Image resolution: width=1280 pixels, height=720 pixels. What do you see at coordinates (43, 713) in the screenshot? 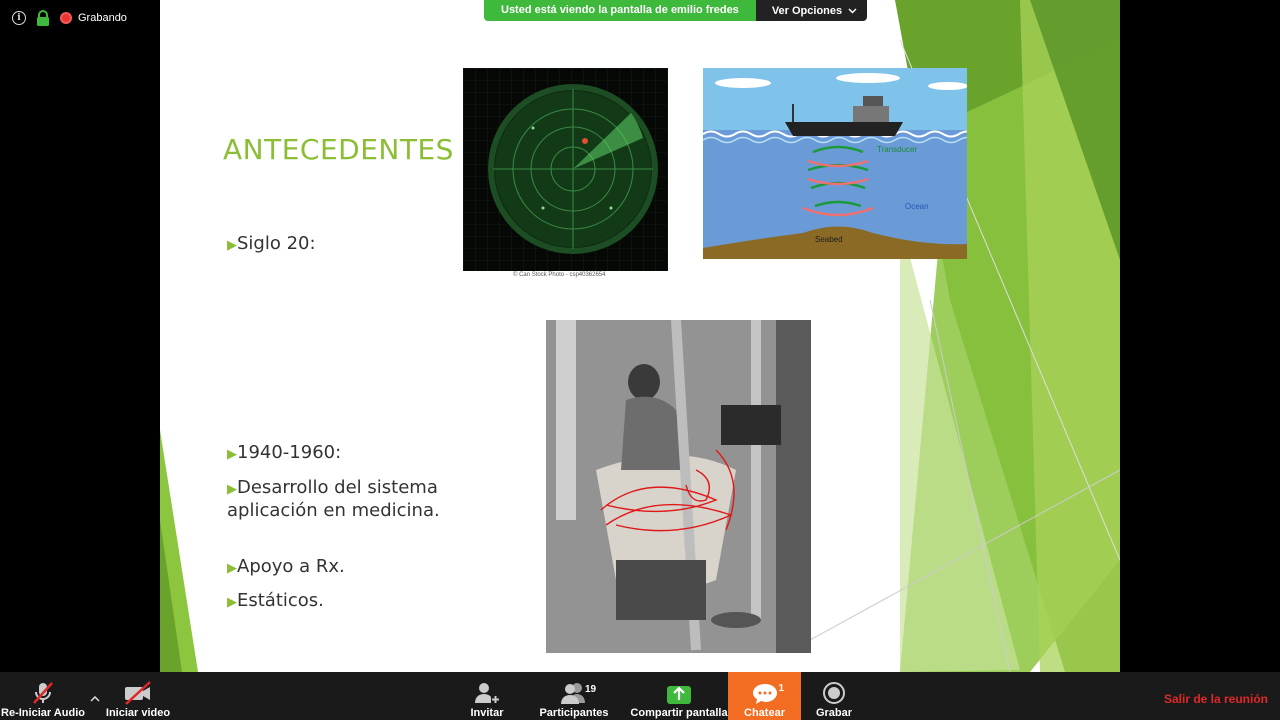
I see `audio-button-label: Re-Iniciar Audio` at bounding box center [43, 713].